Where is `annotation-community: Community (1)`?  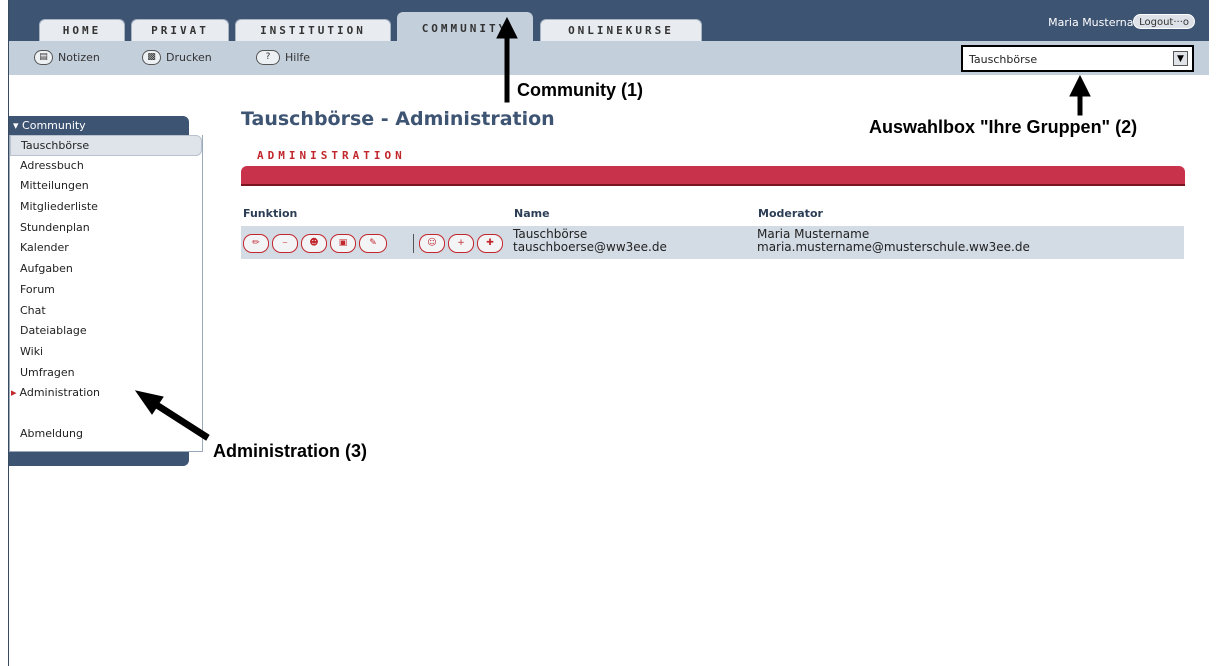
annotation-community: Community (1) is located at coordinates (580, 90).